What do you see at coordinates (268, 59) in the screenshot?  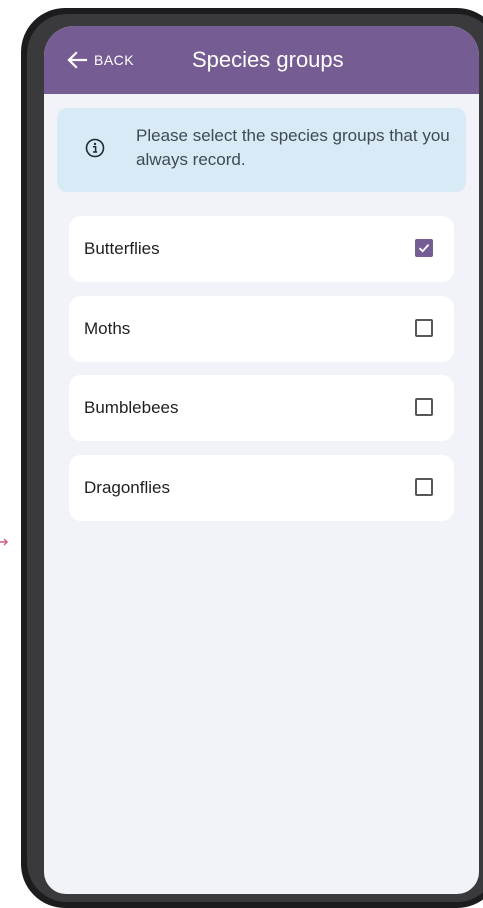 I see `page-title: Species groups` at bounding box center [268, 59].